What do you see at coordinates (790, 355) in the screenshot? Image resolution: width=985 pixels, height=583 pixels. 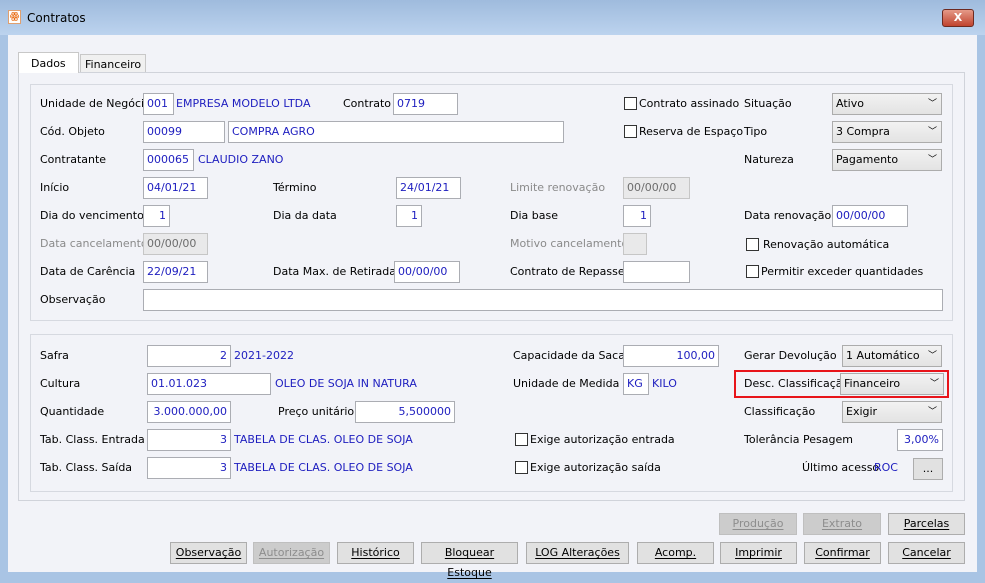 I see `gerar-dev-label: Gerar Devolução` at bounding box center [790, 355].